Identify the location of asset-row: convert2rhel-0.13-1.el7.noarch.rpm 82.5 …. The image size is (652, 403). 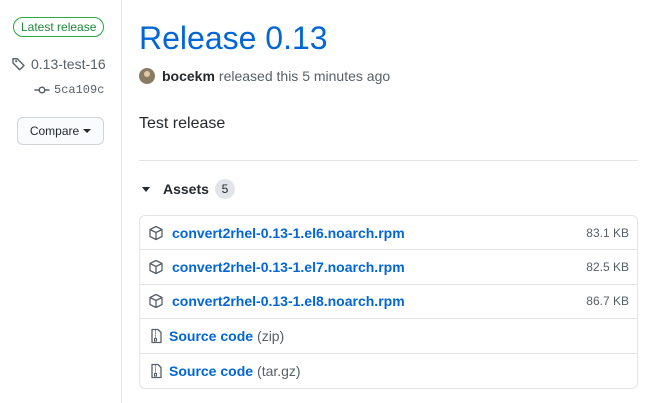
(388, 267).